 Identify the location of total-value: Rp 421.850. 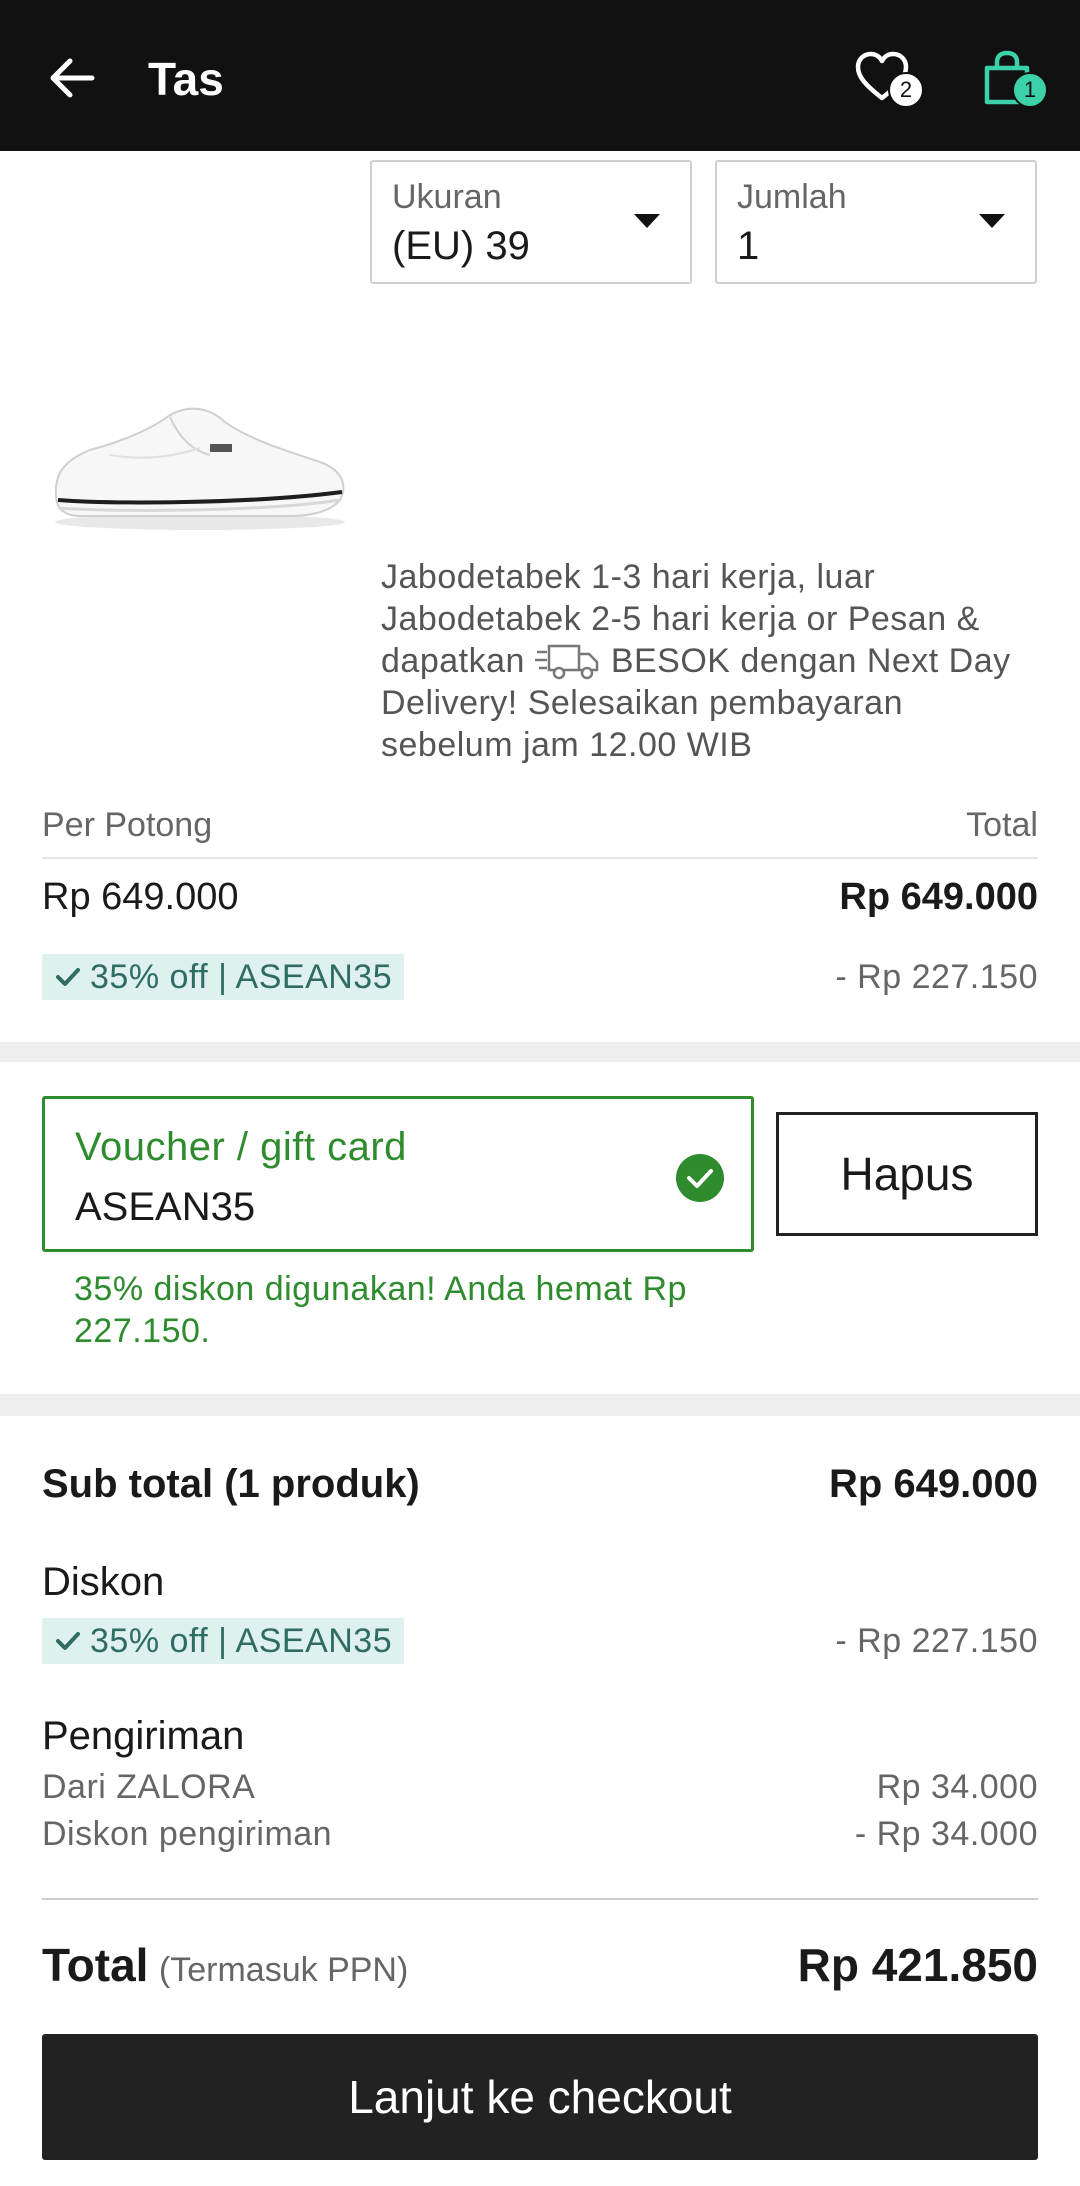
(917, 1965).